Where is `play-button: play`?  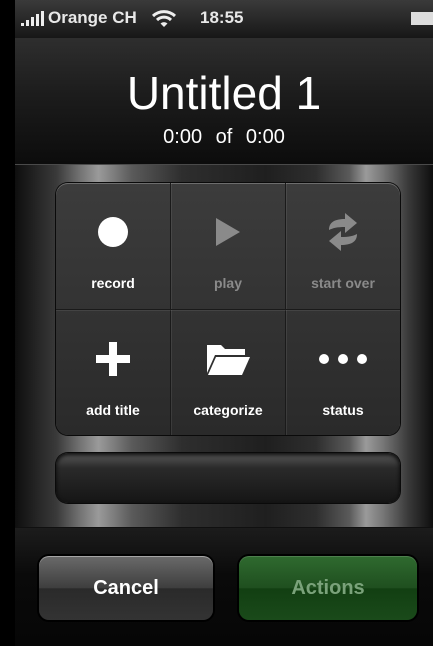
play-button: play is located at coordinates (228, 246).